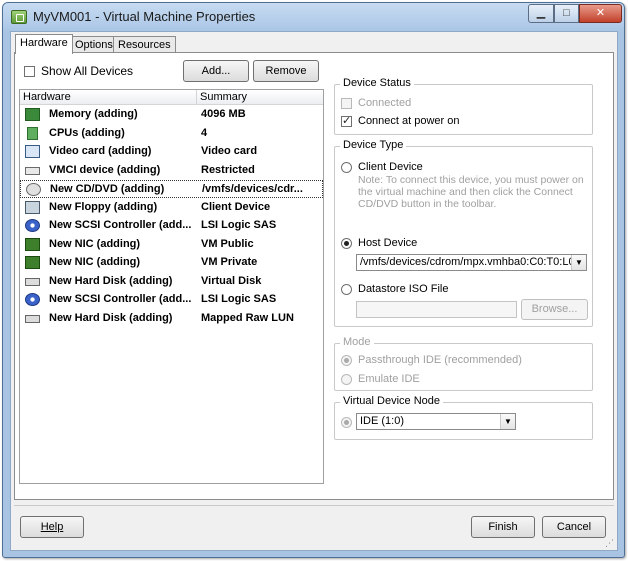 The image size is (628, 561). Describe the element at coordinates (19, 17) in the screenshot. I see `vm-app-icon` at that location.